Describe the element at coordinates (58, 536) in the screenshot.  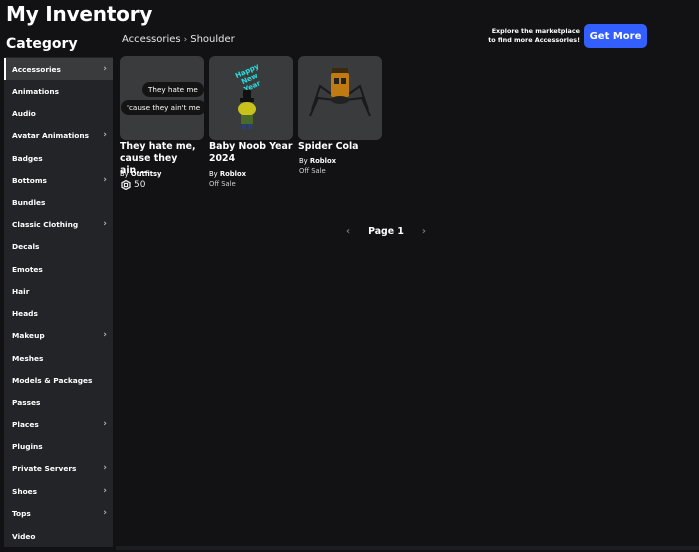
I see `sidebar-item-video: Video` at that location.